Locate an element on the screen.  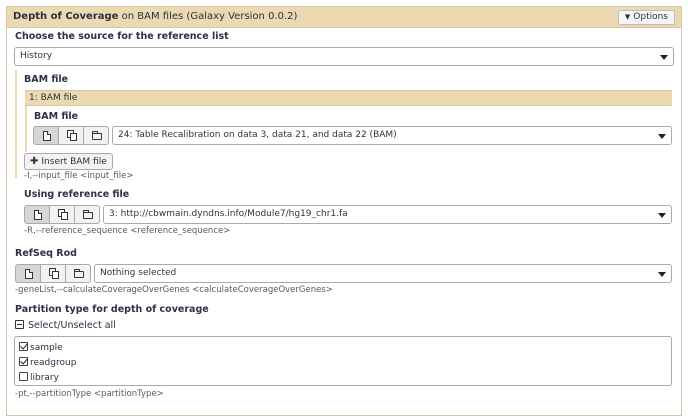
checkbox-unchecked is located at coordinates (23, 376).